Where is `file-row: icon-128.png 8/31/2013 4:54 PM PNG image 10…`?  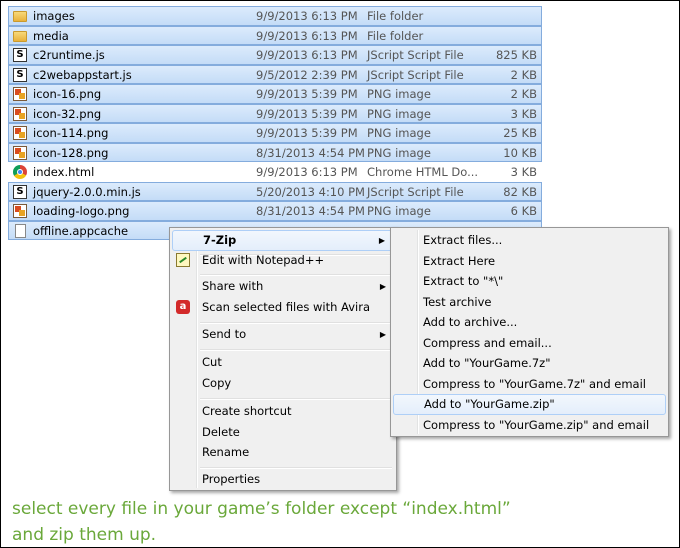 file-row: icon-128.png 8/31/2013 4:54 PM PNG image 10… is located at coordinates (275, 152).